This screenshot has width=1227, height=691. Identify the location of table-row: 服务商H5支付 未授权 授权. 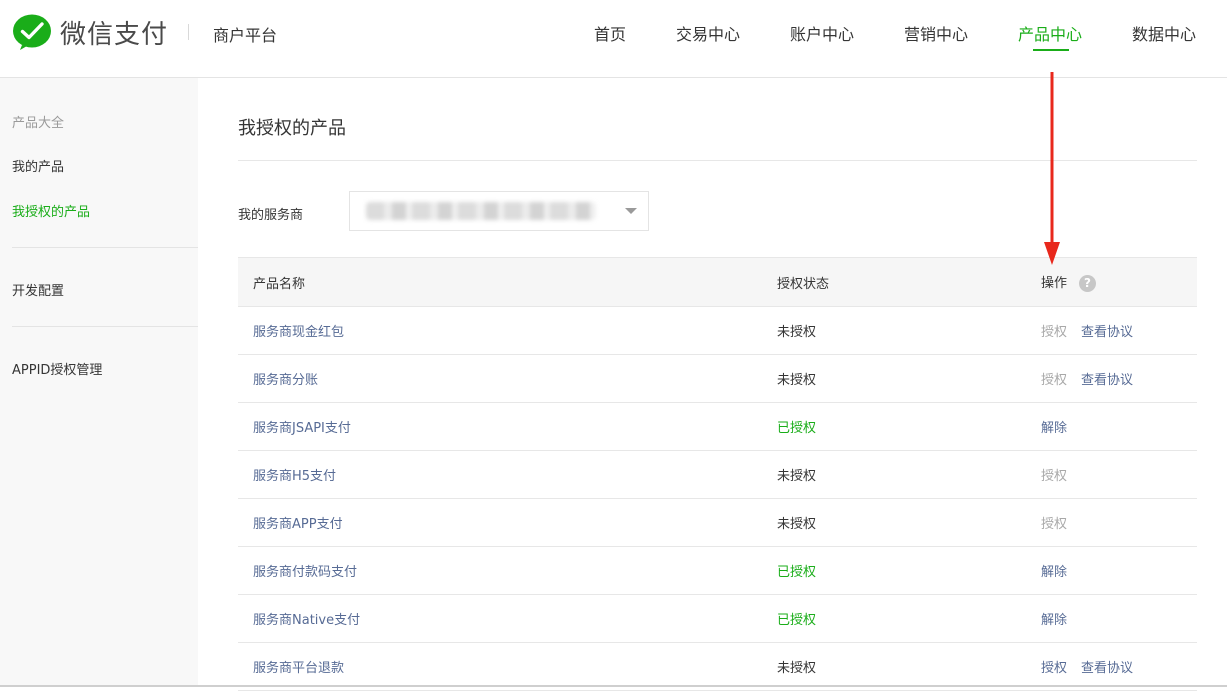
(717, 474).